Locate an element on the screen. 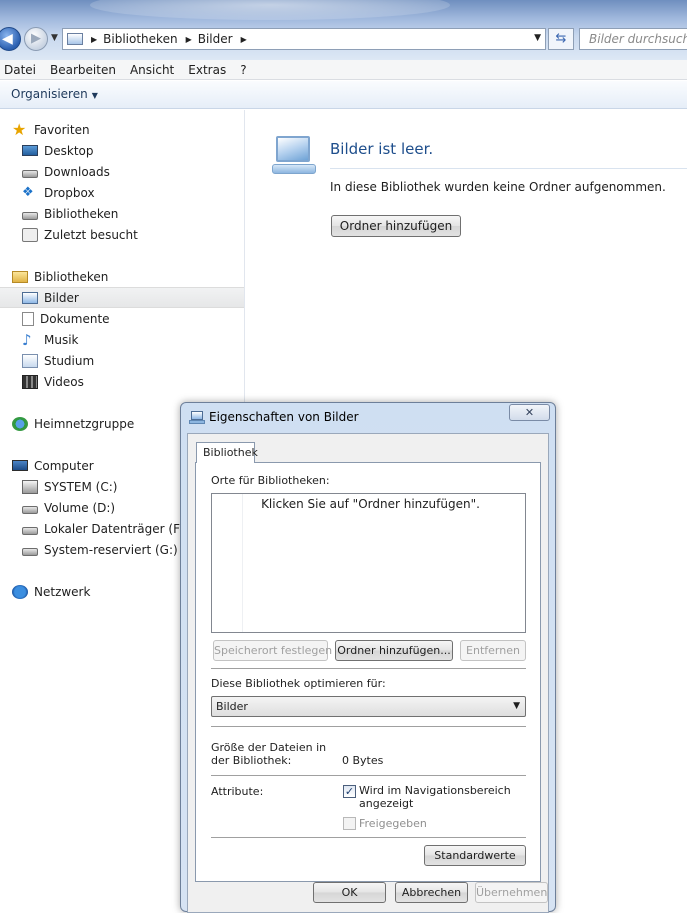  locations-list: Klicken Sie auf "Ordner hinzufügen". is located at coordinates (368, 563).